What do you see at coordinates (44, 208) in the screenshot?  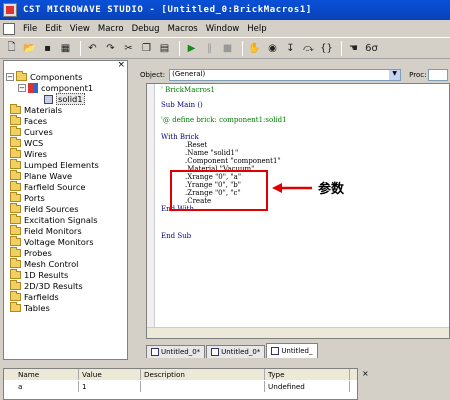 I see `tree-item-field-sources: Field Sources` at bounding box center [44, 208].